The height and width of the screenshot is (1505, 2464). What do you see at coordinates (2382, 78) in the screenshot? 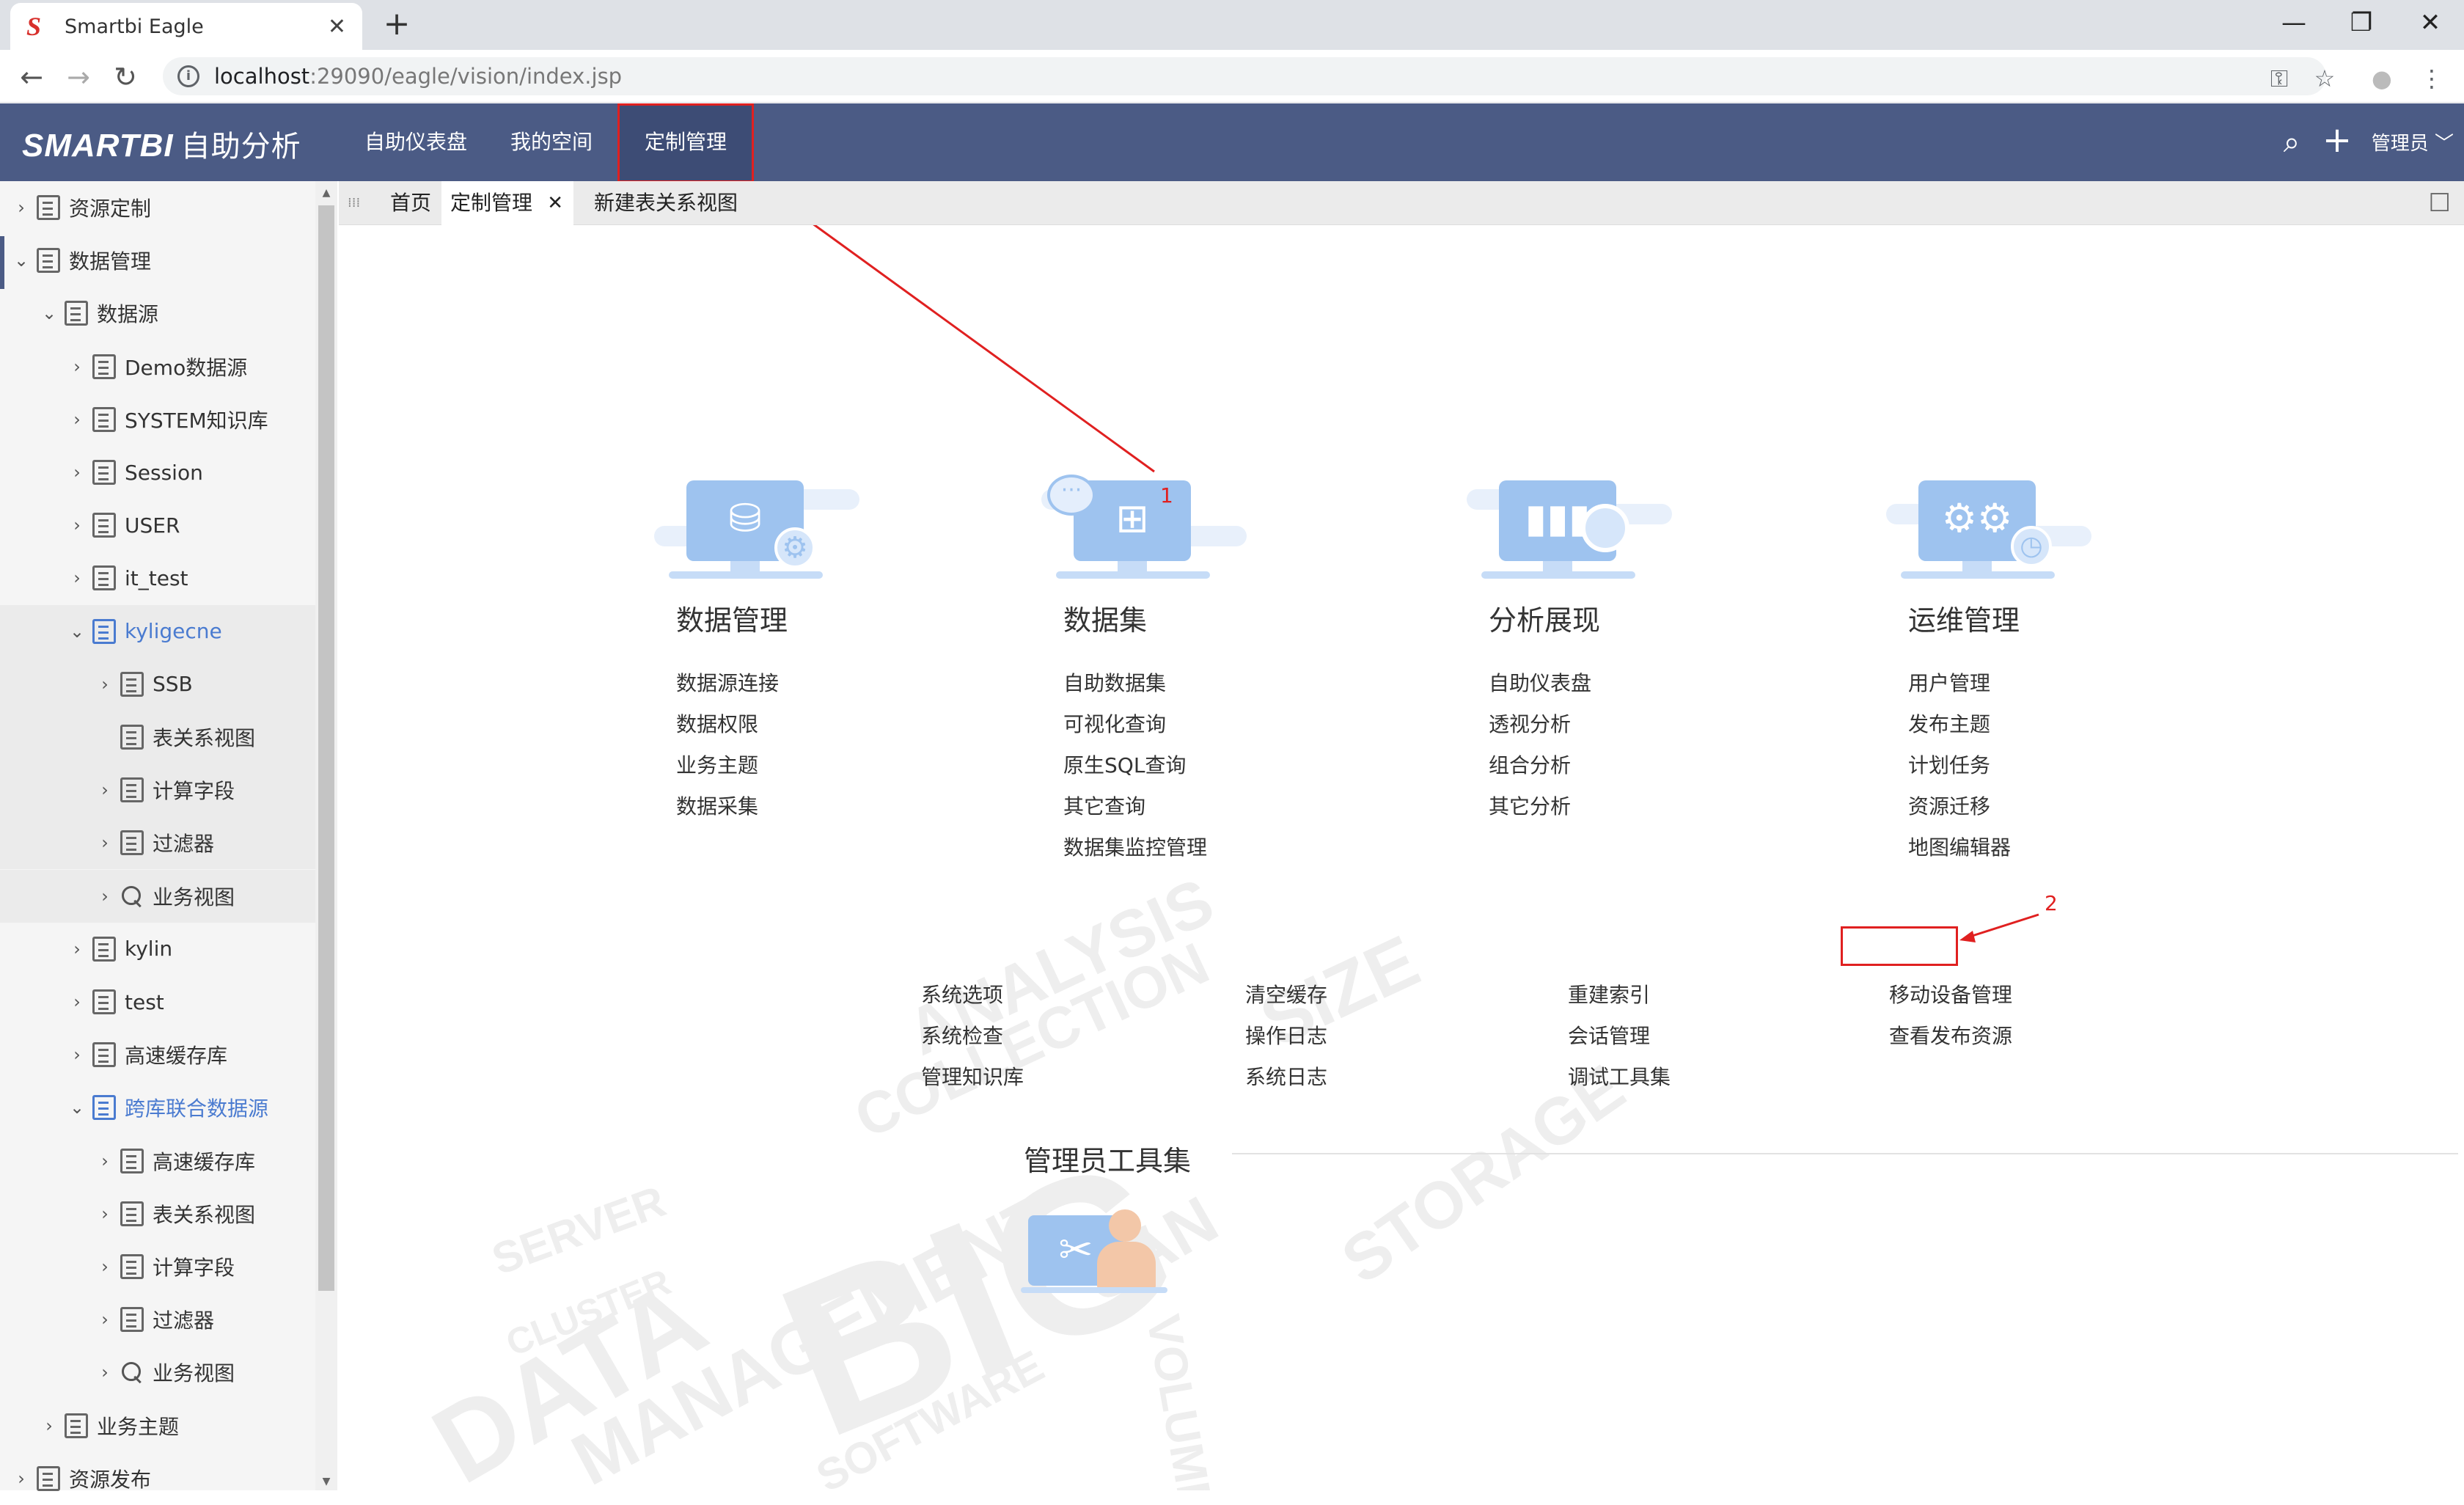
I see `profile-icon: ●` at bounding box center [2382, 78].